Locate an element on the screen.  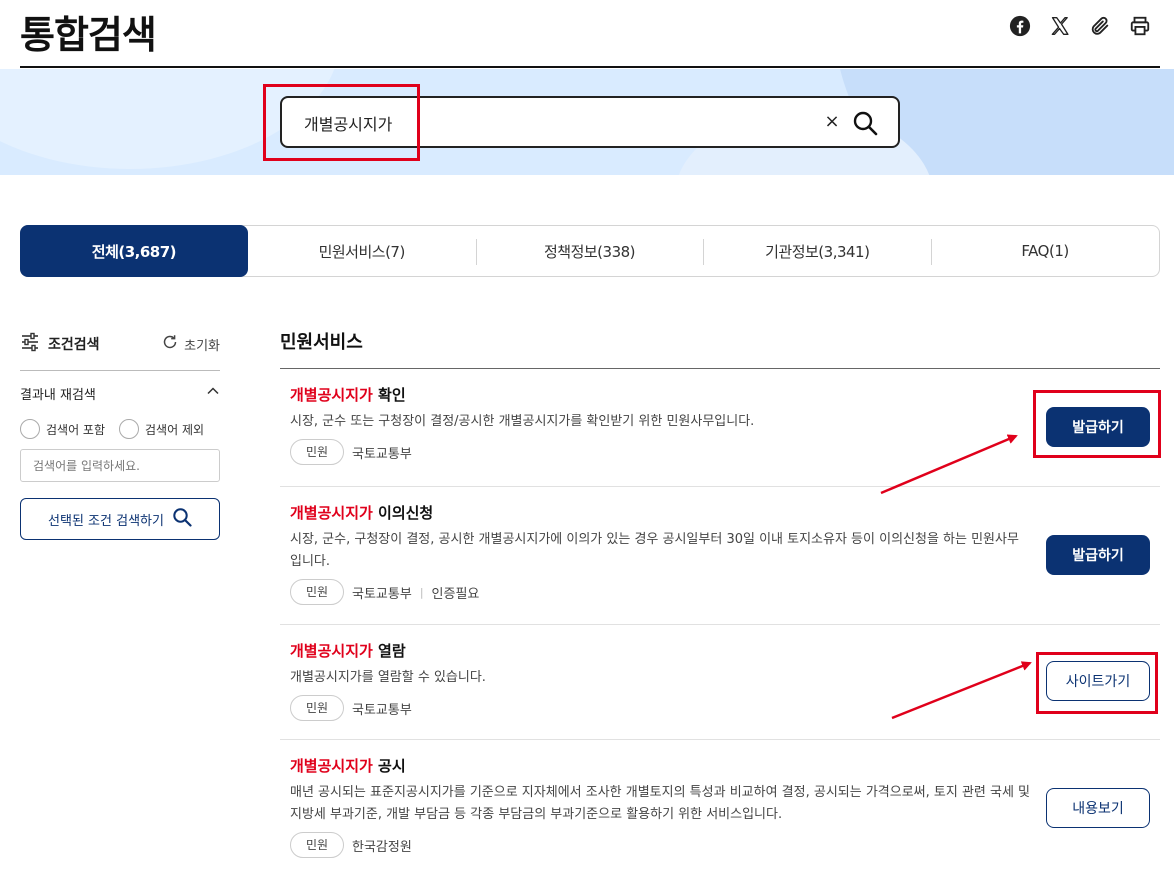
paperclip-icon is located at coordinates (1100, 26).